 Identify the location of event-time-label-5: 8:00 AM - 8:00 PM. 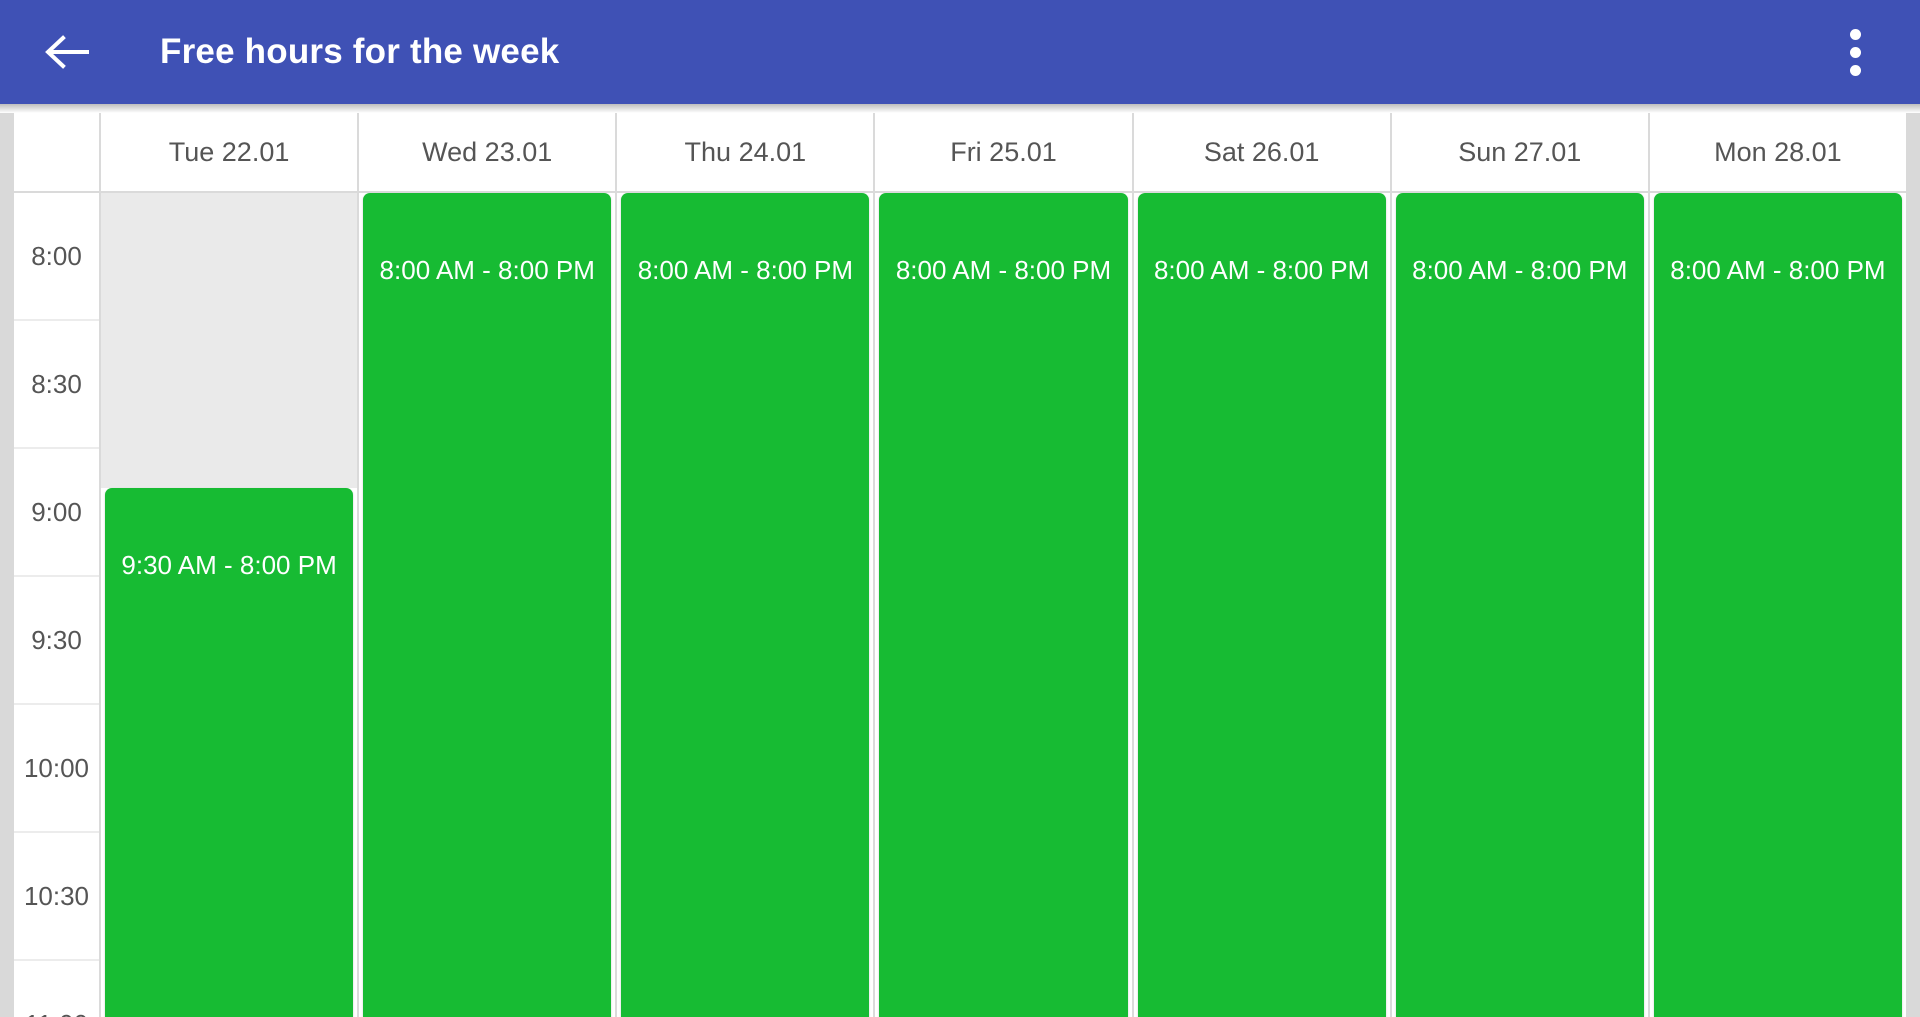
(1520, 270).